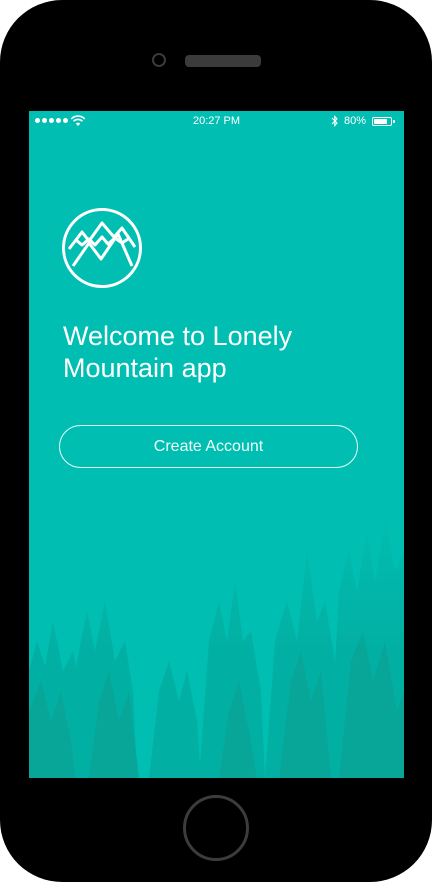 The height and width of the screenshot is (882, 432). I want to click on mountain-logo-icon, so click(102, 248).